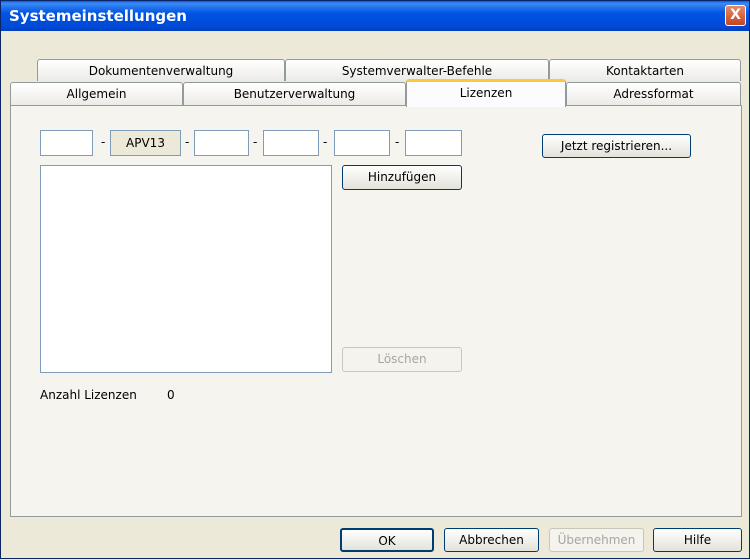 The width and height of the screenshot is (750, 560). I want to click on tab-lizenzen: Lizenzen, so click(486, 93).